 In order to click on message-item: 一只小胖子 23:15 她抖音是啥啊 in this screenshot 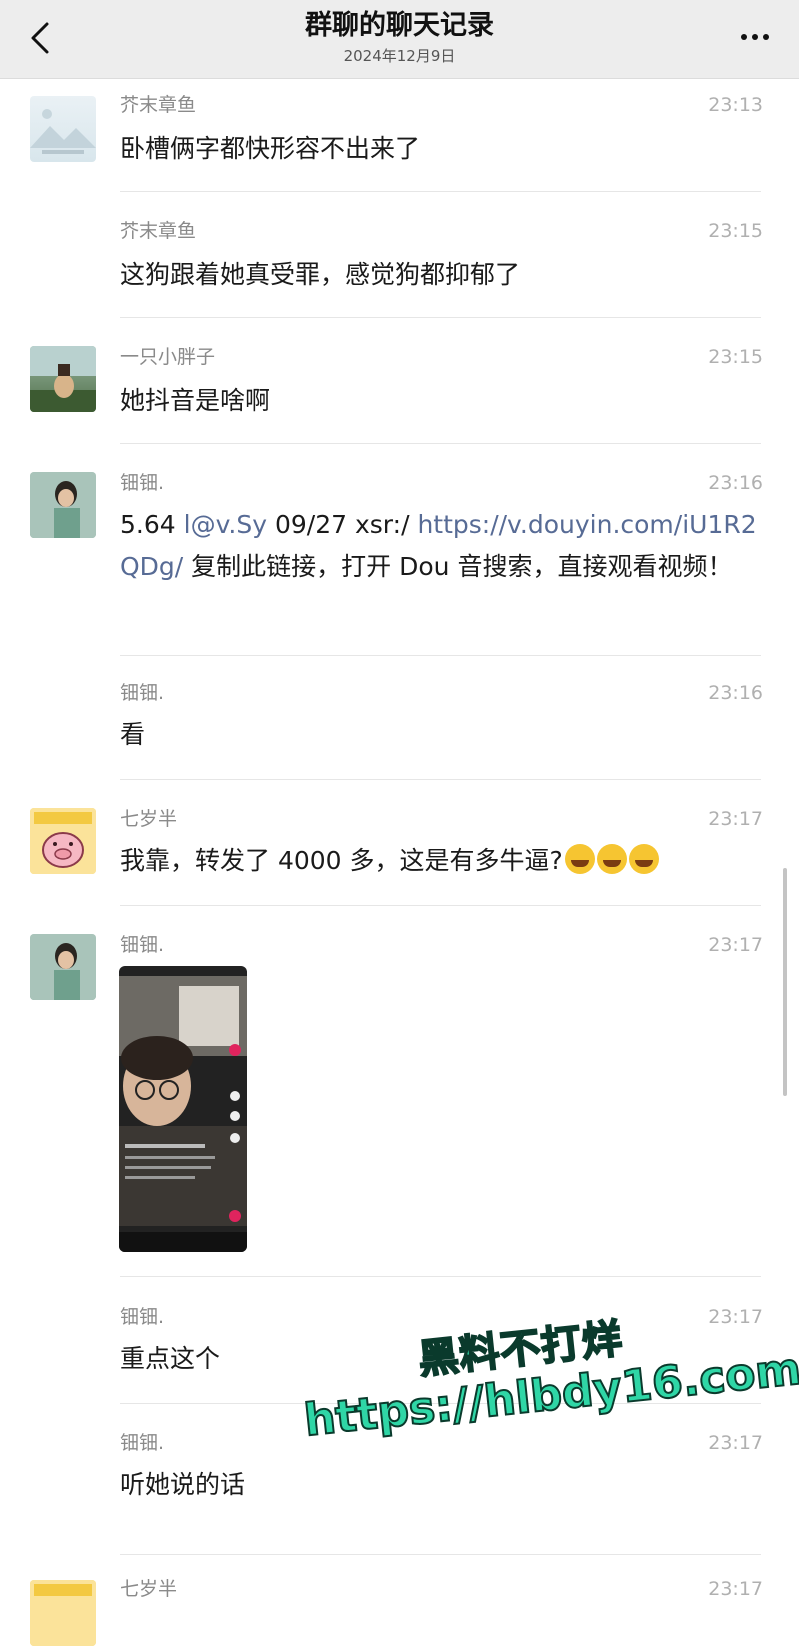, I will do `click(399, 392)`.